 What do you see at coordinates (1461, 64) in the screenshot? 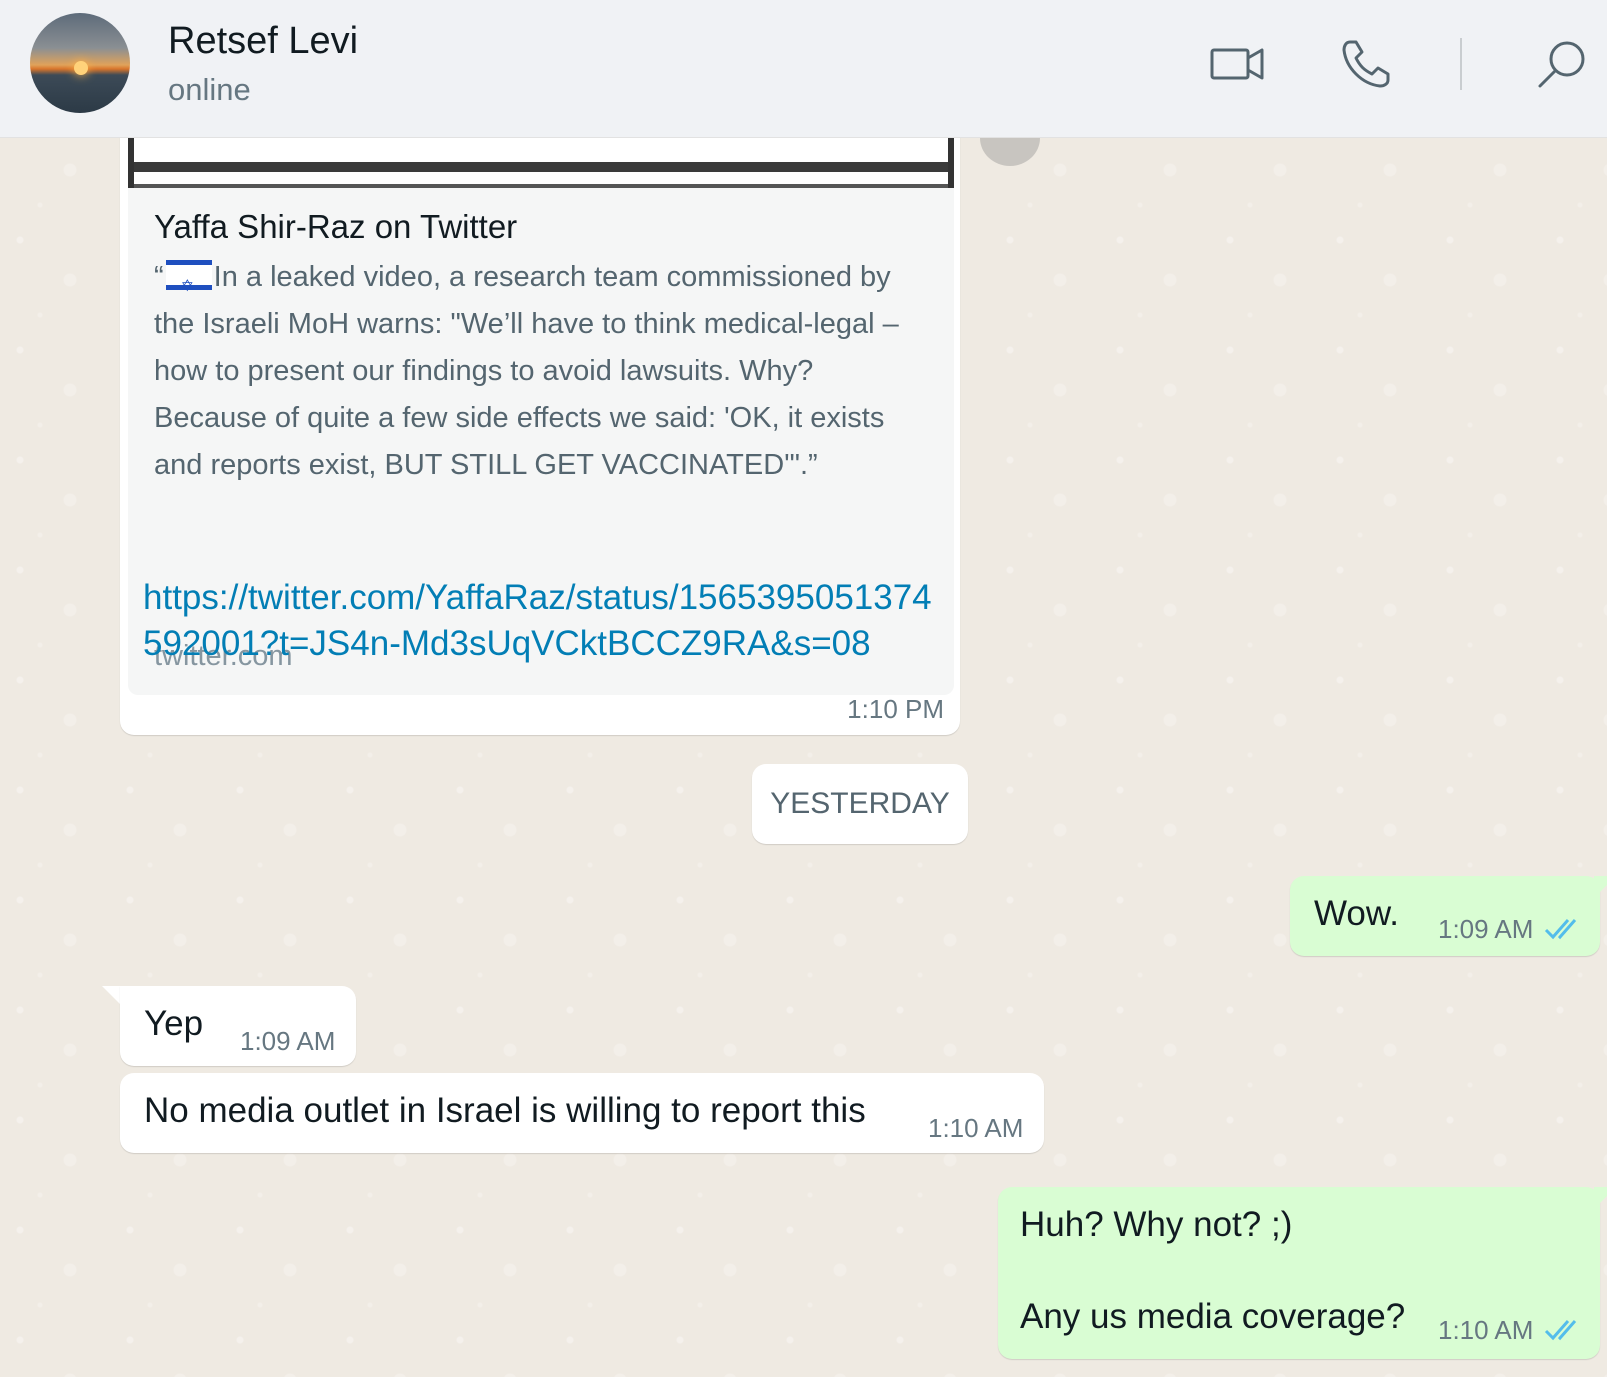
I see `header-divider` at bounding box center [1461, 64].